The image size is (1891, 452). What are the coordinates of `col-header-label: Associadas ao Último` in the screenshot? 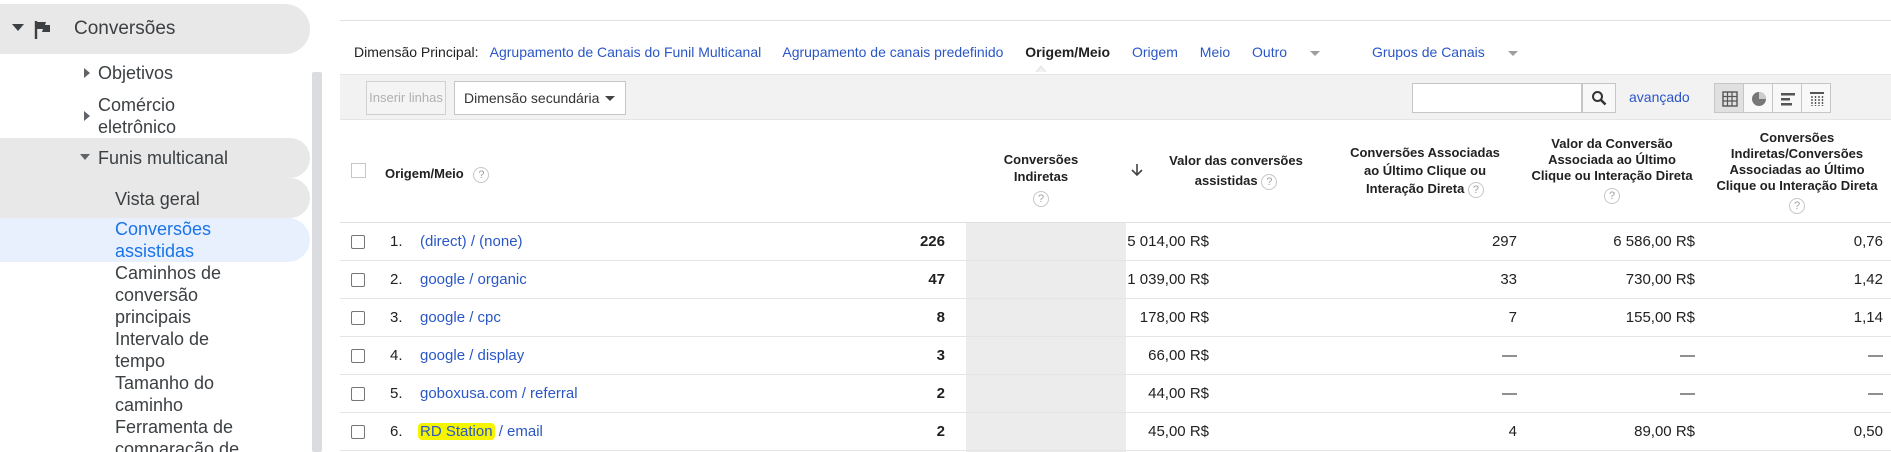 It's located at (1797, 169).